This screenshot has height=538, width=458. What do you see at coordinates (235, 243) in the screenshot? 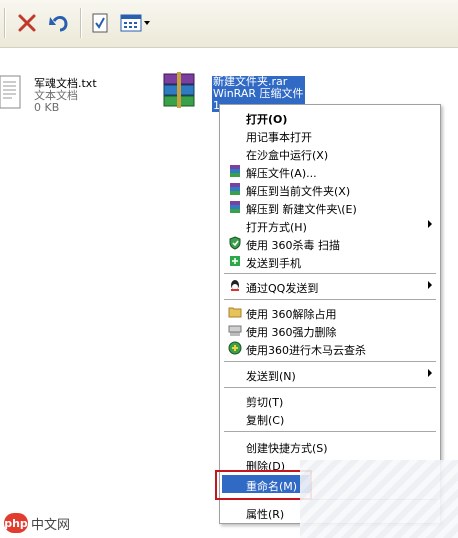
I see `360-shield-icon` at bounding box center [235, 243].